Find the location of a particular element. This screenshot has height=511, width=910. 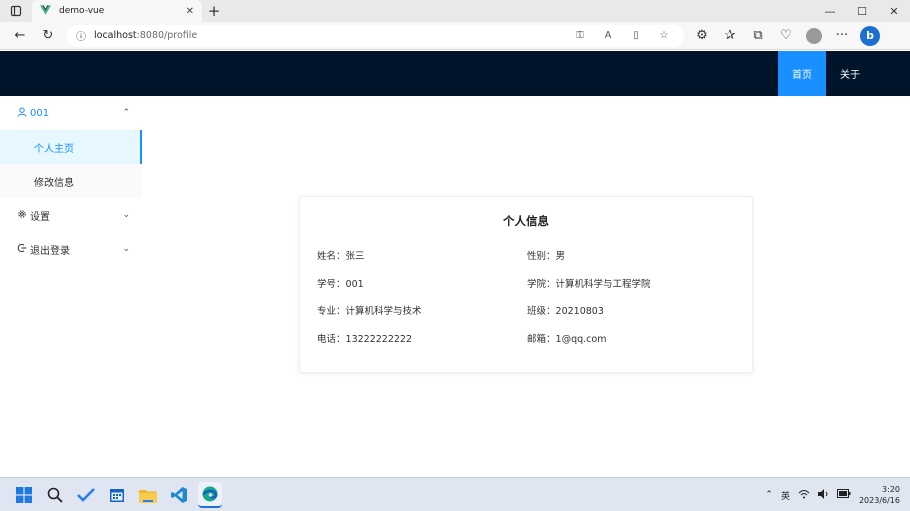

window-controls: — ☐ ✕ is located at coordinates (862, 11).